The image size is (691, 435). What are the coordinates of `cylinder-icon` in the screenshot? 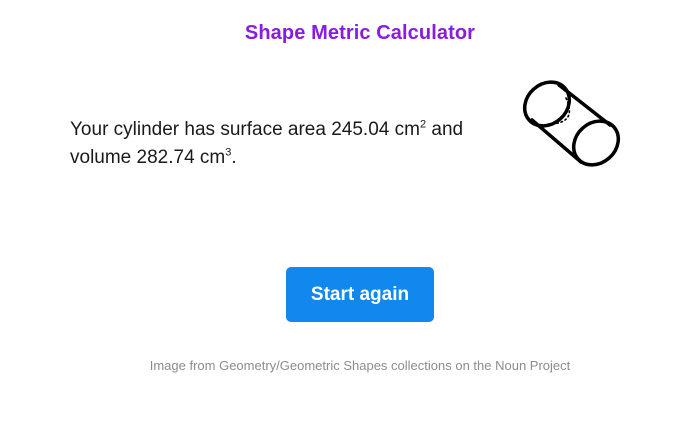 It's located at (571, 123).